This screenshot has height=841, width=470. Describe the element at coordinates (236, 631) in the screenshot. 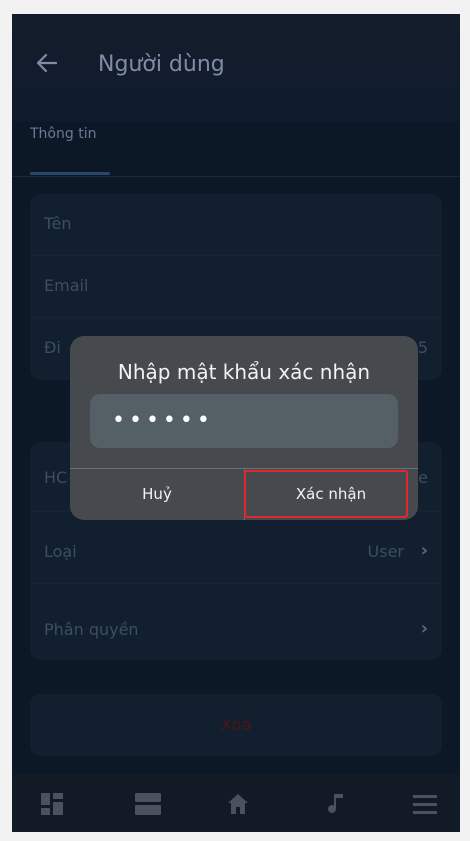

I see `permission-row: Phân quyền ›` at that location.